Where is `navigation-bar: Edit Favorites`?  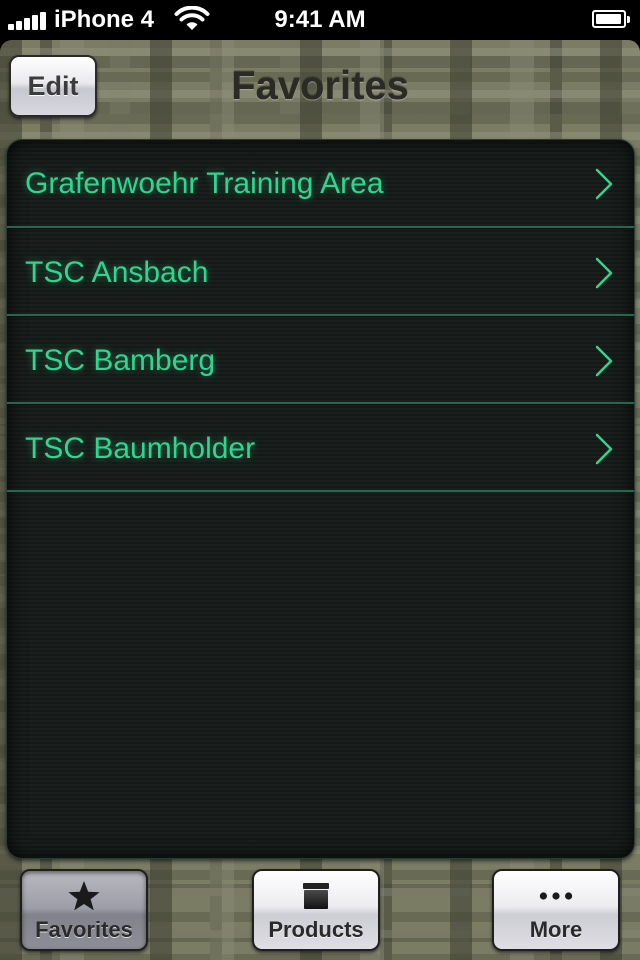
navigation-bar: Edit Favorites is located at coordinates (320, 85).